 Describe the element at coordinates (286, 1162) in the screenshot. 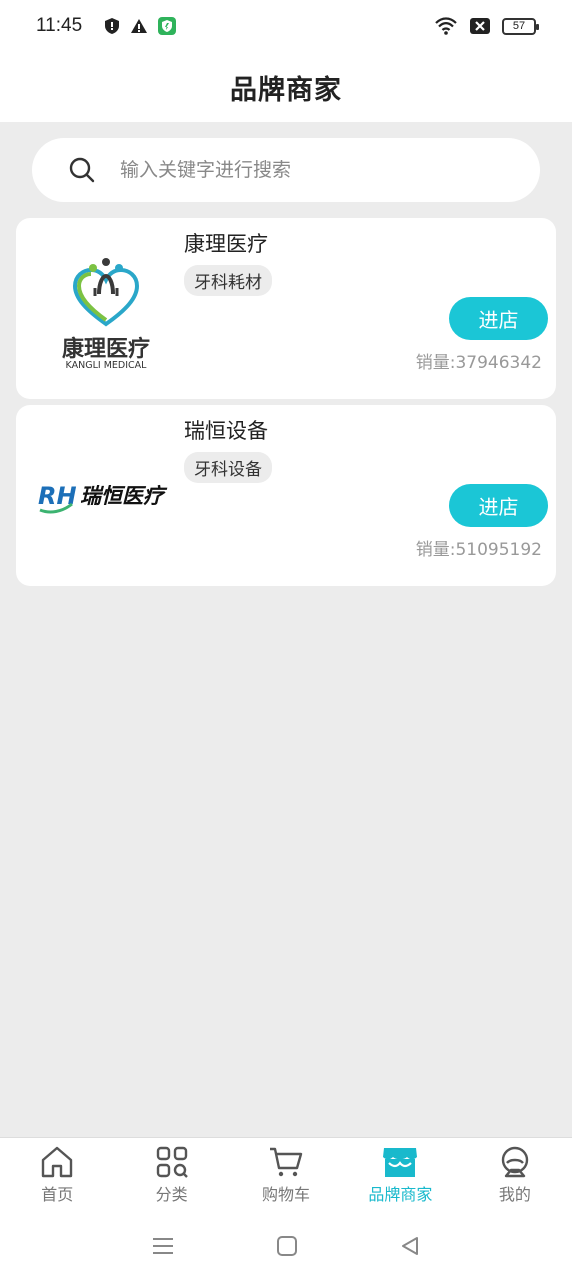

I see `cart-icon` at that location.